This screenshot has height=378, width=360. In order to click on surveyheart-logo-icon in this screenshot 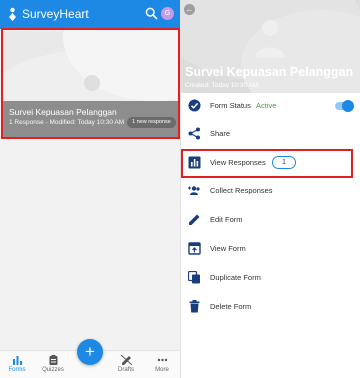, I will do `click(12, 14)`.